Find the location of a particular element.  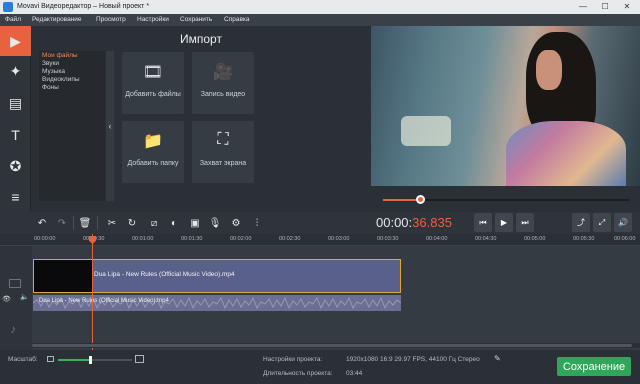

delete-button: 🗑 is located at coordinates (85, 223).